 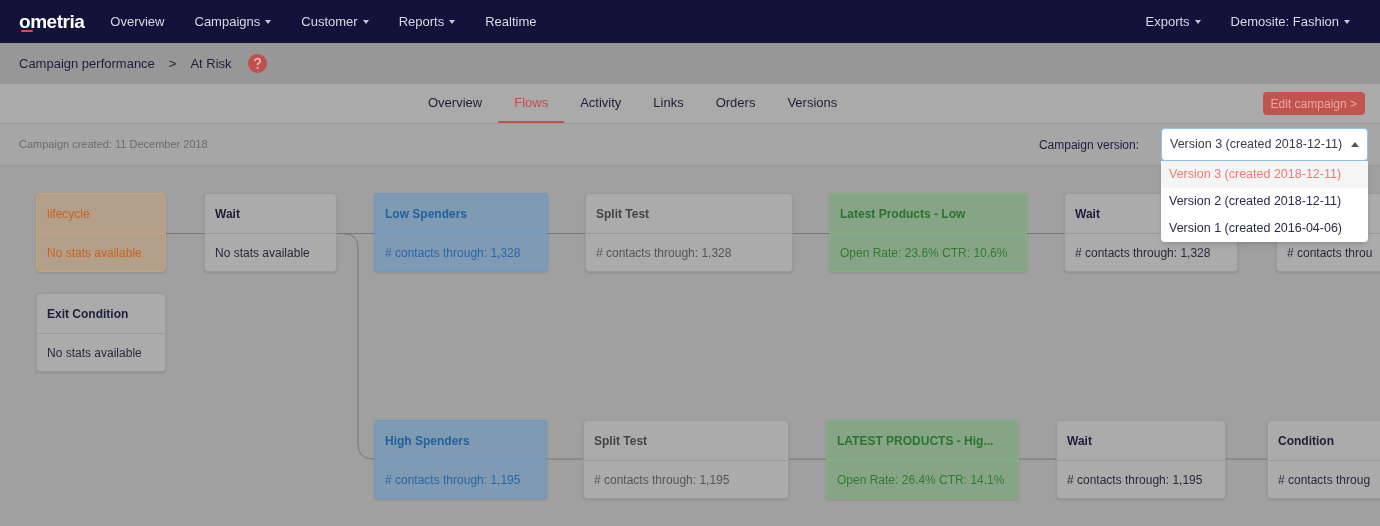 I want to click on node-title: High Spenders, so click(x=427, y=441).